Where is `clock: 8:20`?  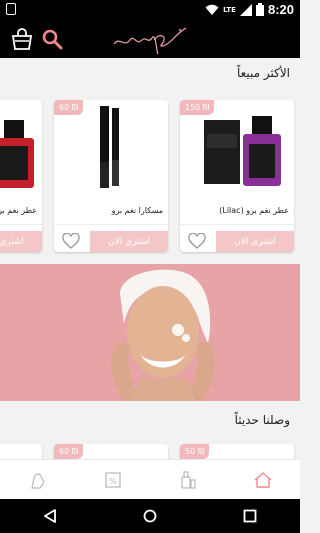 clock: 8:20 is located at coordinates (280, 9).